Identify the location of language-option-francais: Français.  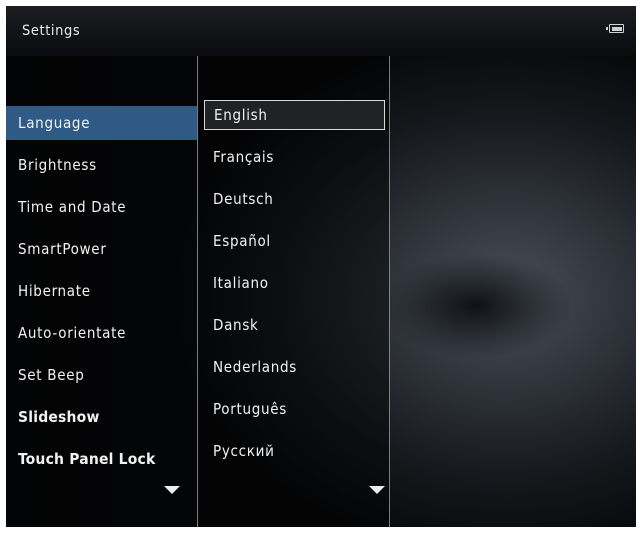
(294, 157).